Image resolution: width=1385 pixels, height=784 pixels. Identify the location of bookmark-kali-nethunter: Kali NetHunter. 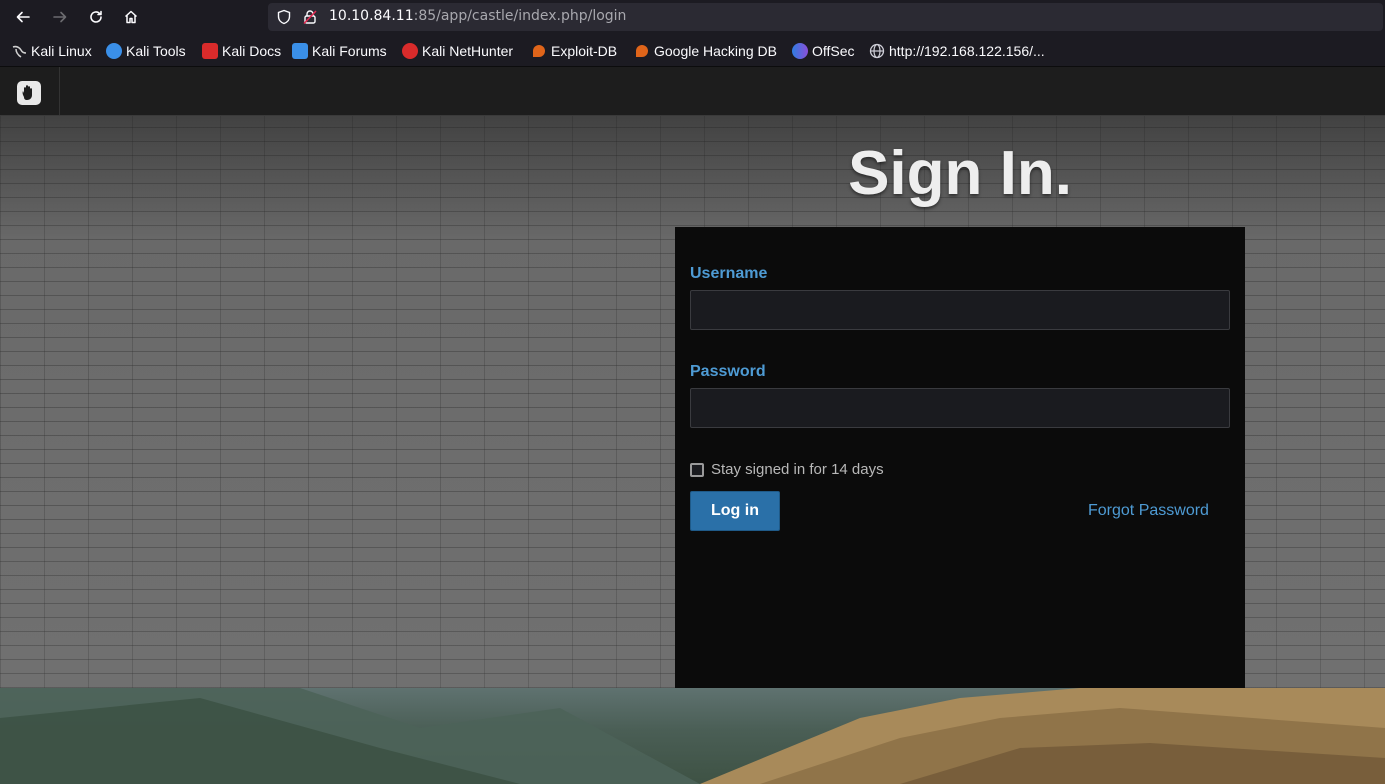
(457, 51).